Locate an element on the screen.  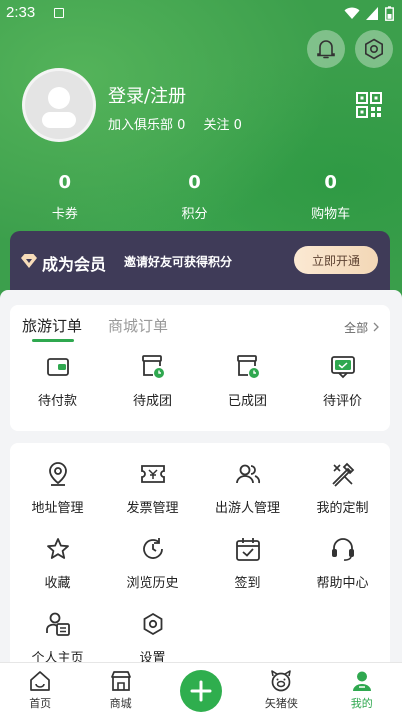
services-row-1: 地址管理 发票管理 出游人管理 我的定制 is located at coordinates (200, 487).